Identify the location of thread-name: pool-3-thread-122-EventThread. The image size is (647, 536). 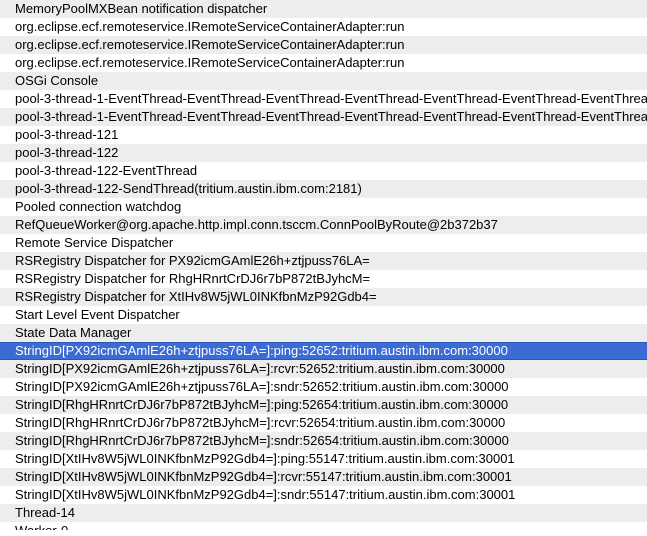
(106, 170).